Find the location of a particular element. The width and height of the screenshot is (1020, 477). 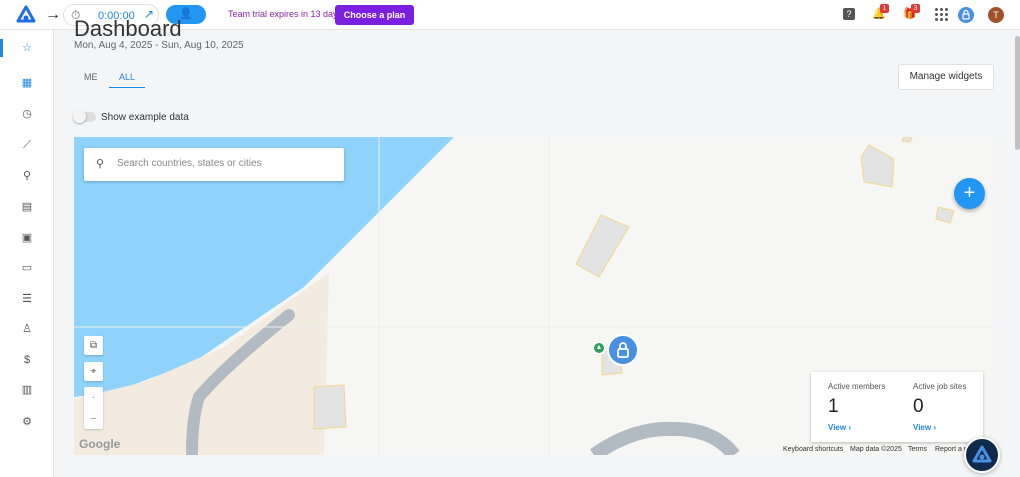

date-range: Mon, Aug 4, 2025 - Sun, Aug 10, 2025 is located at coordinates (159, 45).